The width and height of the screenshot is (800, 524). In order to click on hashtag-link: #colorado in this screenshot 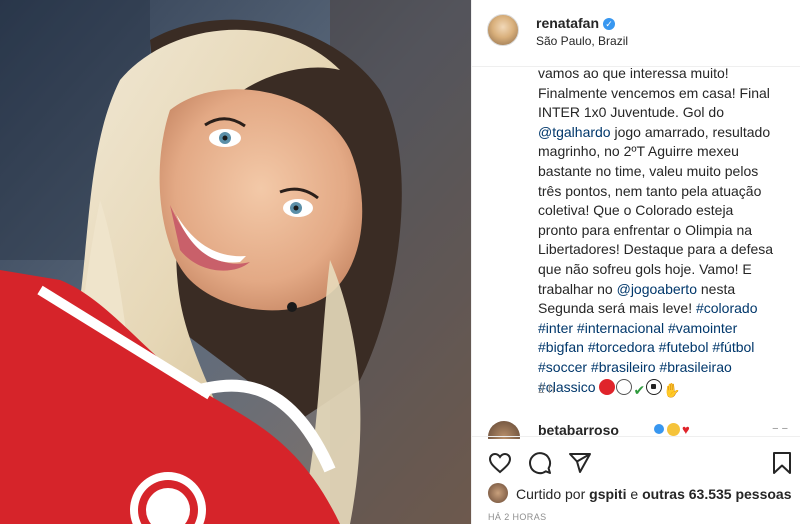, I will do `click(727, 308)`.